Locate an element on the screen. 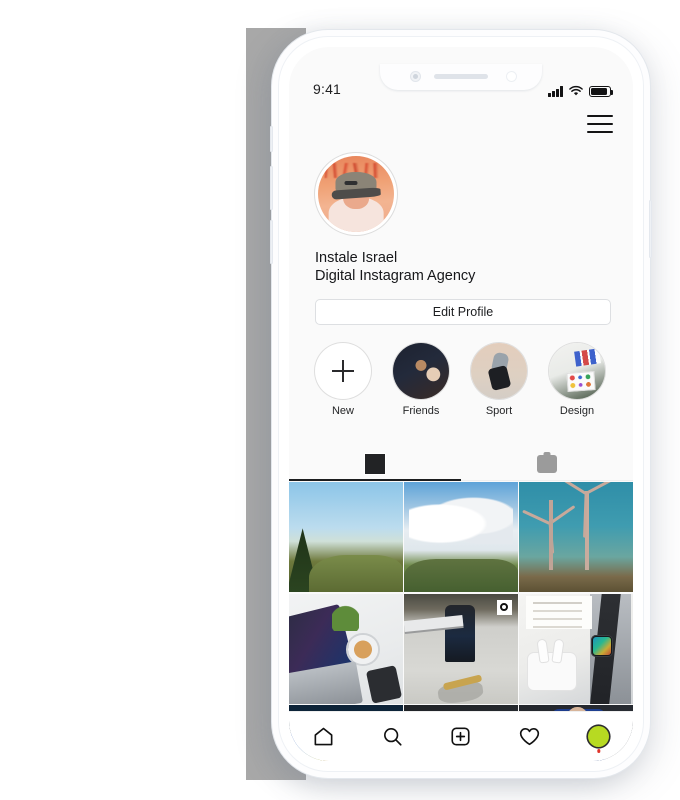  proximity-sensor is located at coordinates (511, 76).